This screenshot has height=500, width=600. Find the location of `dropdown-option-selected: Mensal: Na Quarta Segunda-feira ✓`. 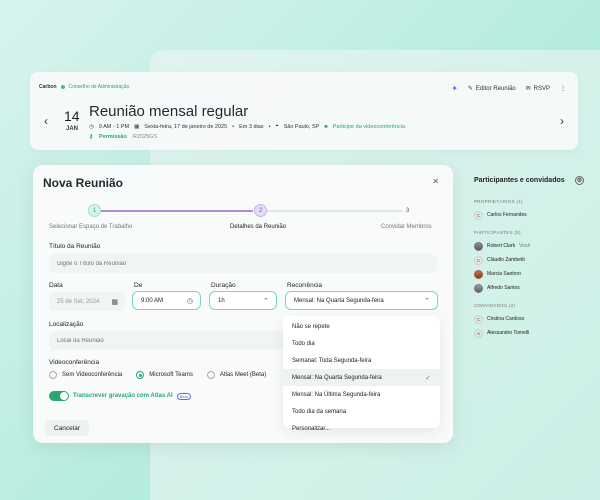

dropdown-option-selected: Mensal: Na Quarta Segunda-feira ✓ is located at coordinates (361, 377).